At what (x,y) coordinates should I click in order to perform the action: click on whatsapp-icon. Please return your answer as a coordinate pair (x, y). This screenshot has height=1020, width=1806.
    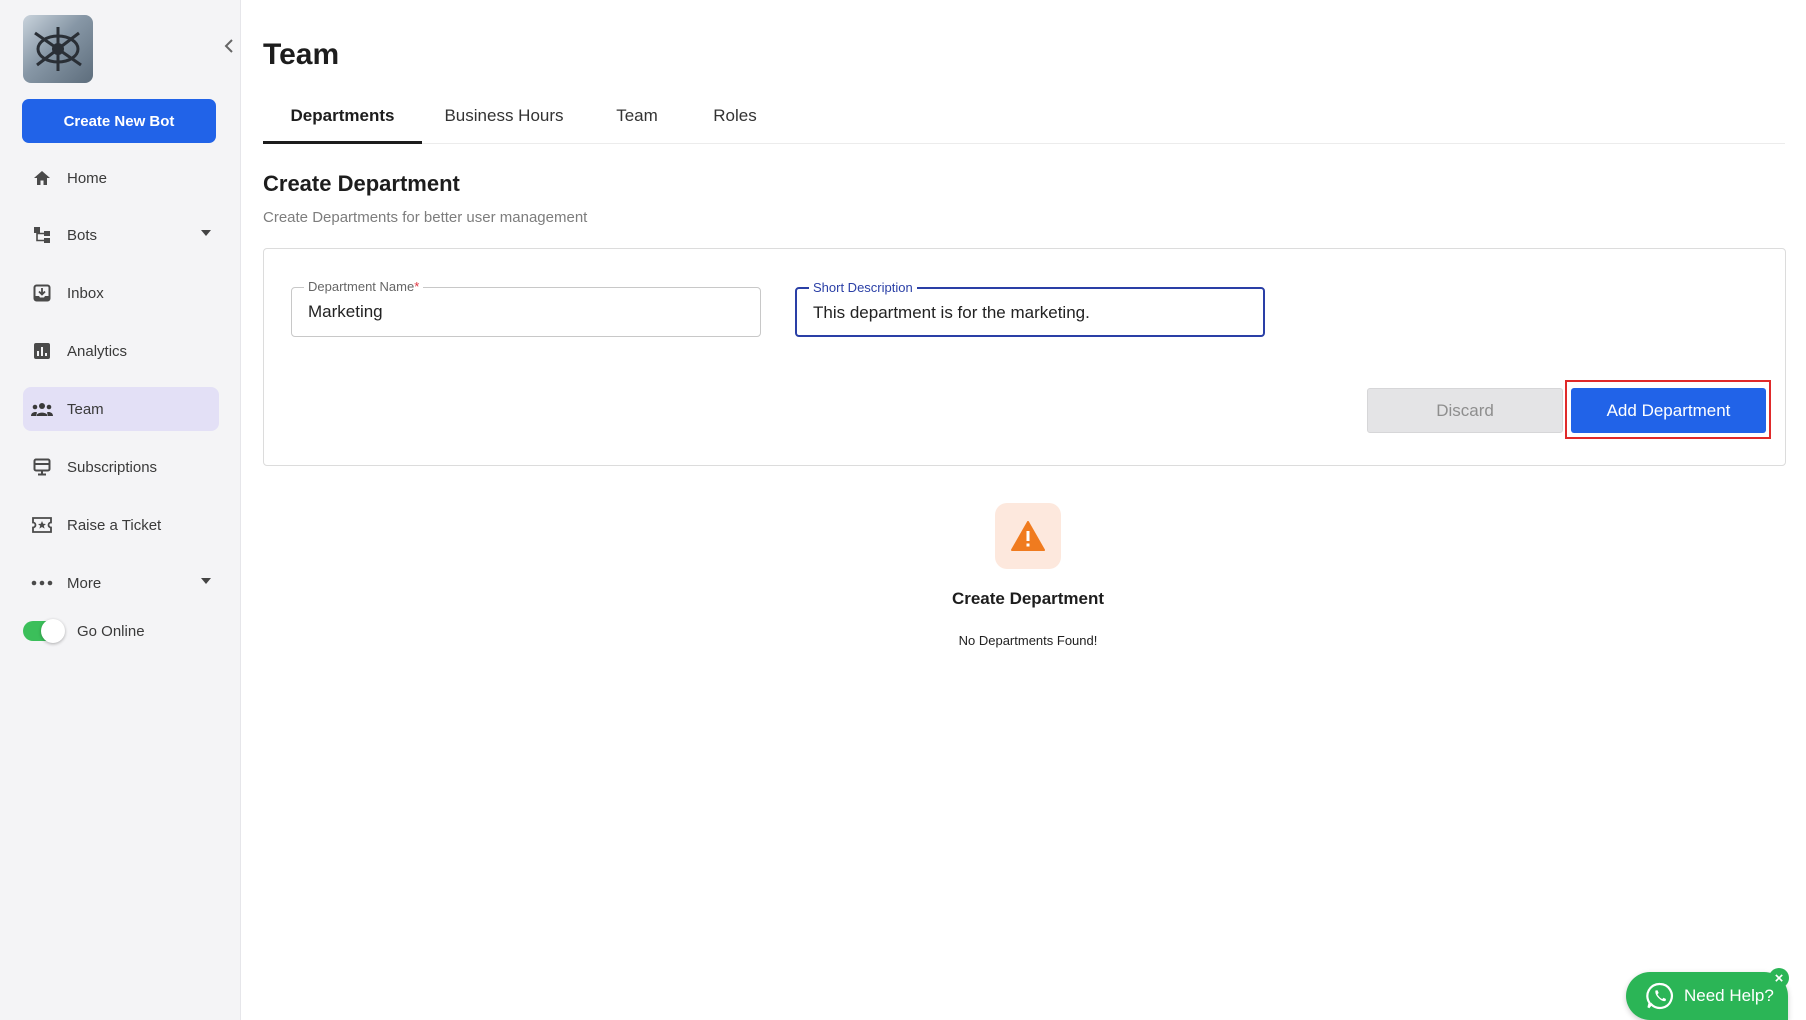
    Looking at the image, I should click on (1659, 996).